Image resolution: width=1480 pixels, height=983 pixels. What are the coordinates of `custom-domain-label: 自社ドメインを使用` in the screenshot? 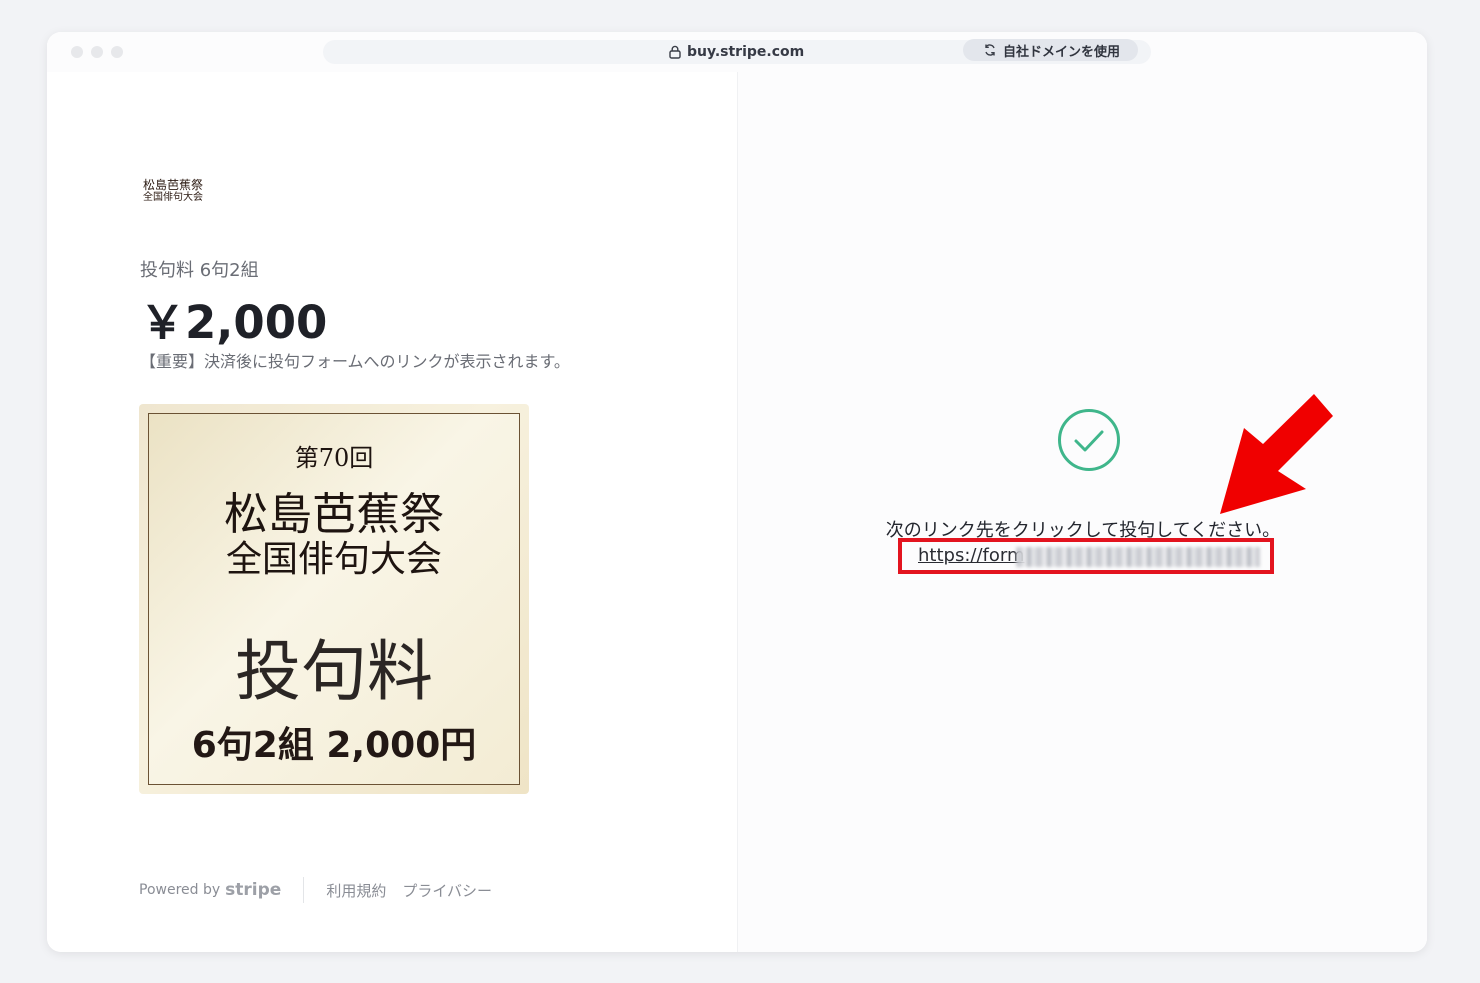 It's located at (1062, 52).